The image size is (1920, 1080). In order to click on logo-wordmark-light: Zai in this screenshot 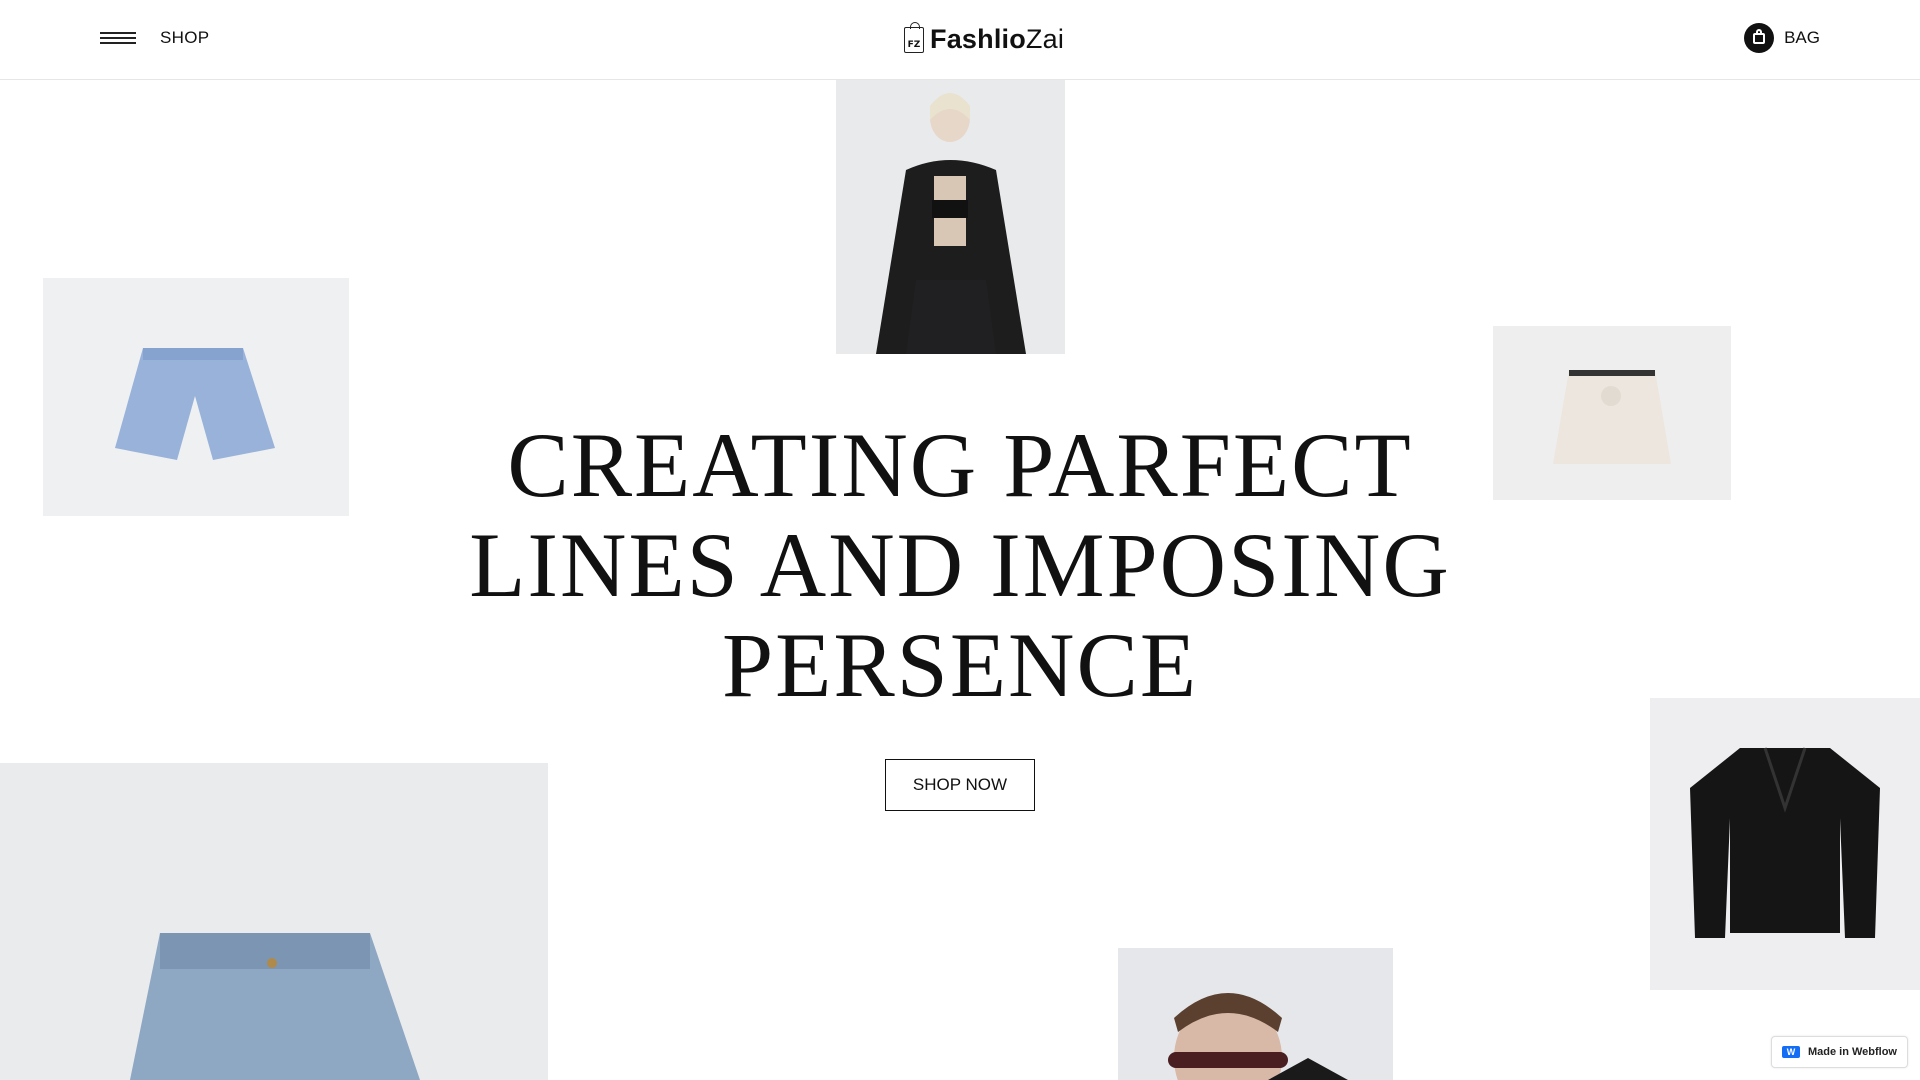, I will do `click(1045, 39)`.